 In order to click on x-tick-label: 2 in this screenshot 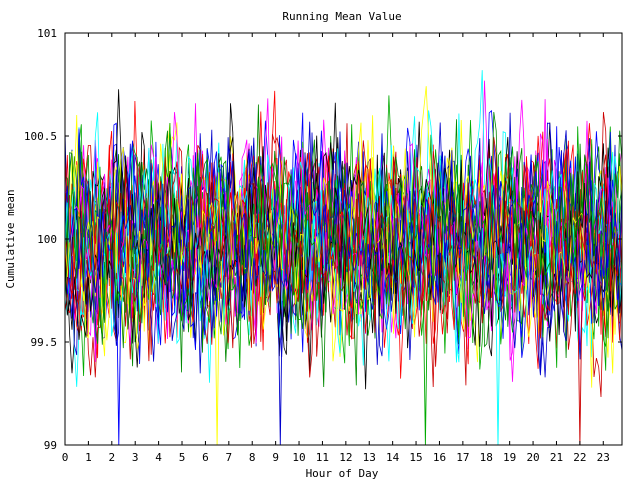, I will do `click(111, 457)`.